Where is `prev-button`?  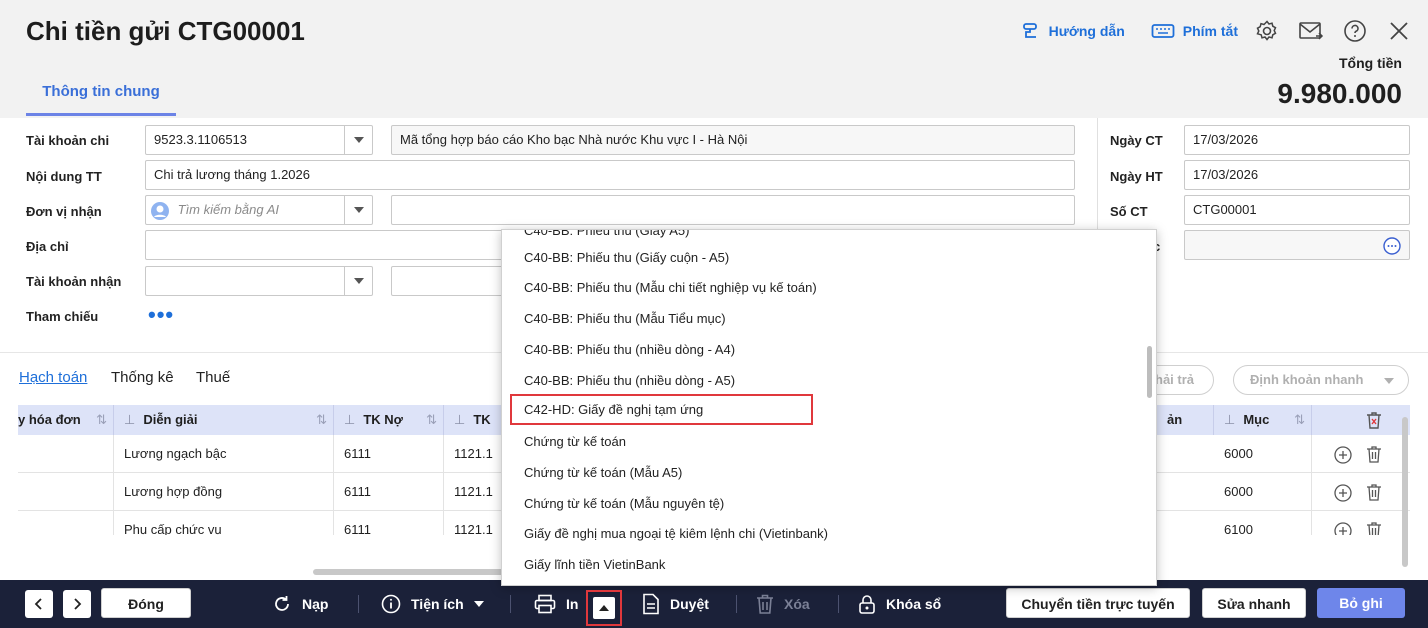 prev-button is located at coordinates (39, 604).